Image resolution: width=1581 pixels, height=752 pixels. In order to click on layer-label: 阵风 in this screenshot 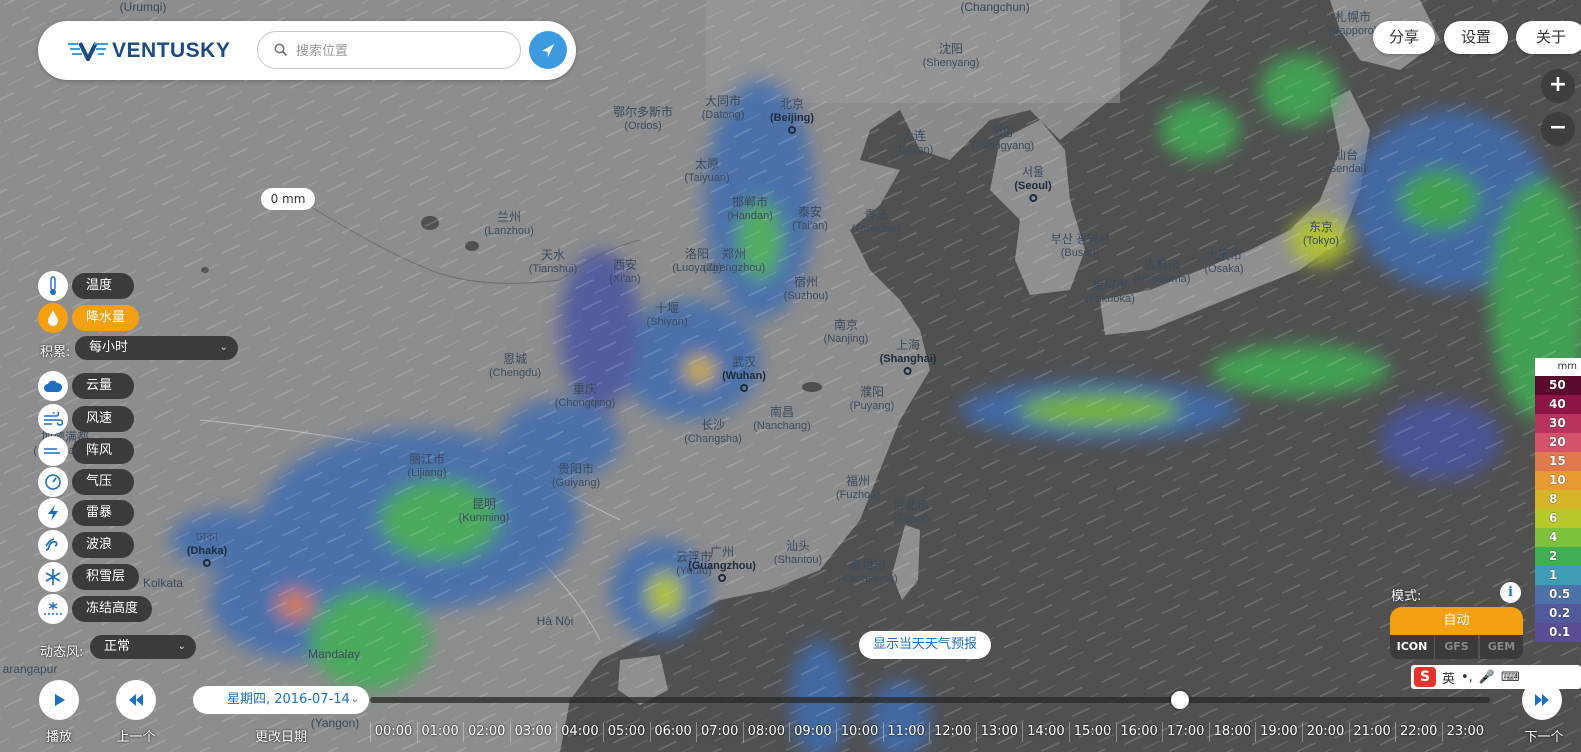, I will do `click(103, 451)`.